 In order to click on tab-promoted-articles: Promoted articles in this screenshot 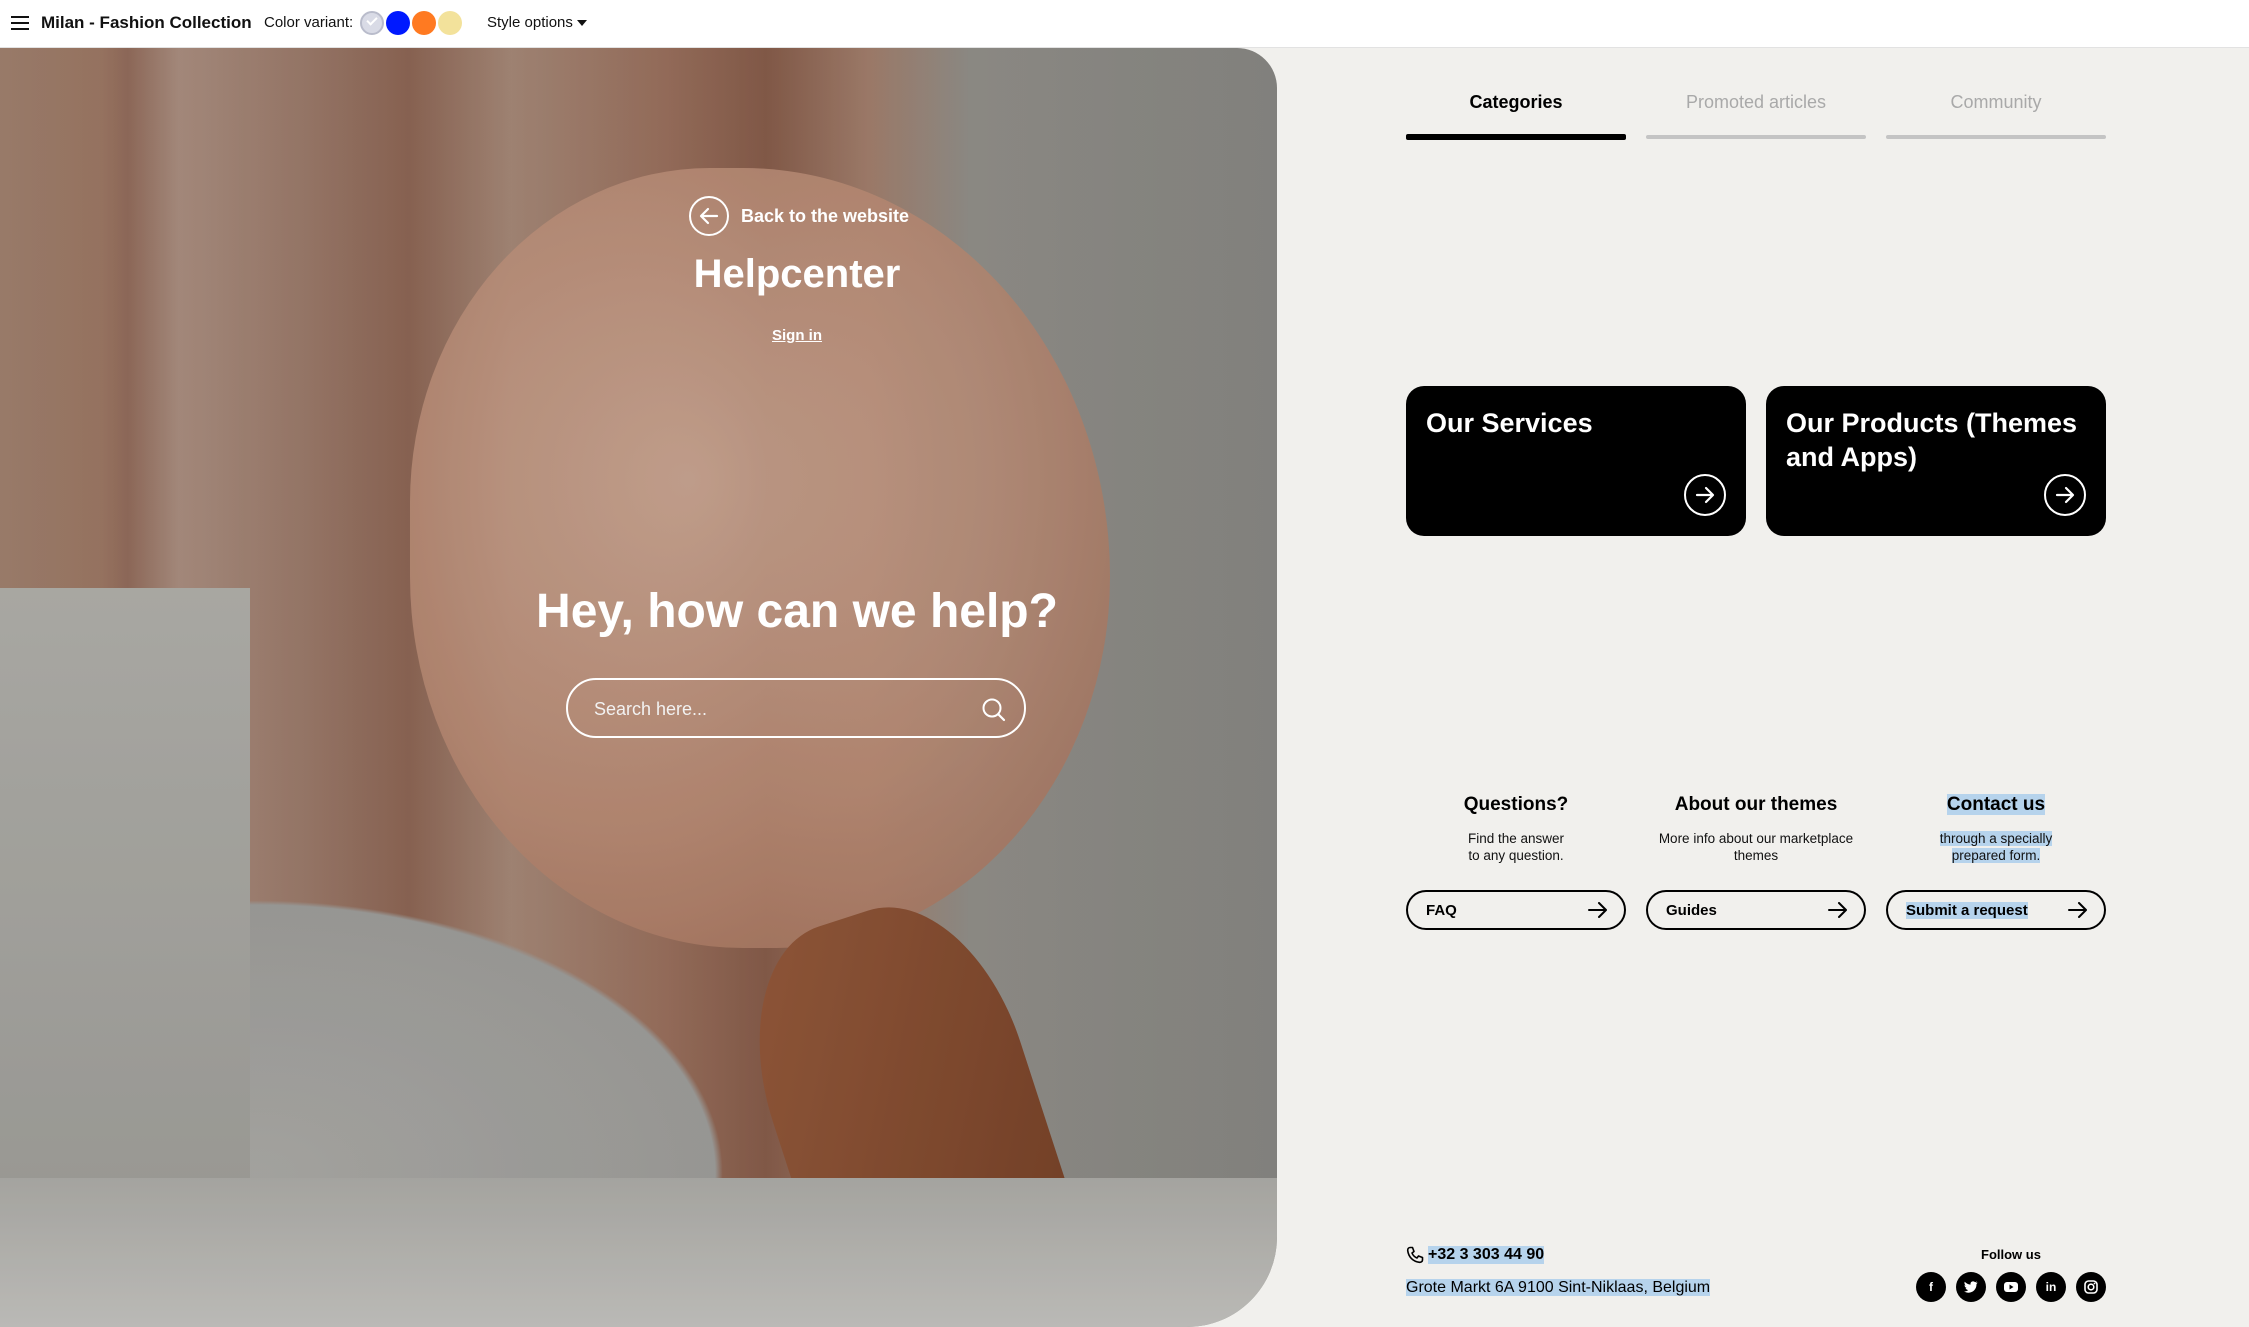, I will do `click(1756, 115)`.